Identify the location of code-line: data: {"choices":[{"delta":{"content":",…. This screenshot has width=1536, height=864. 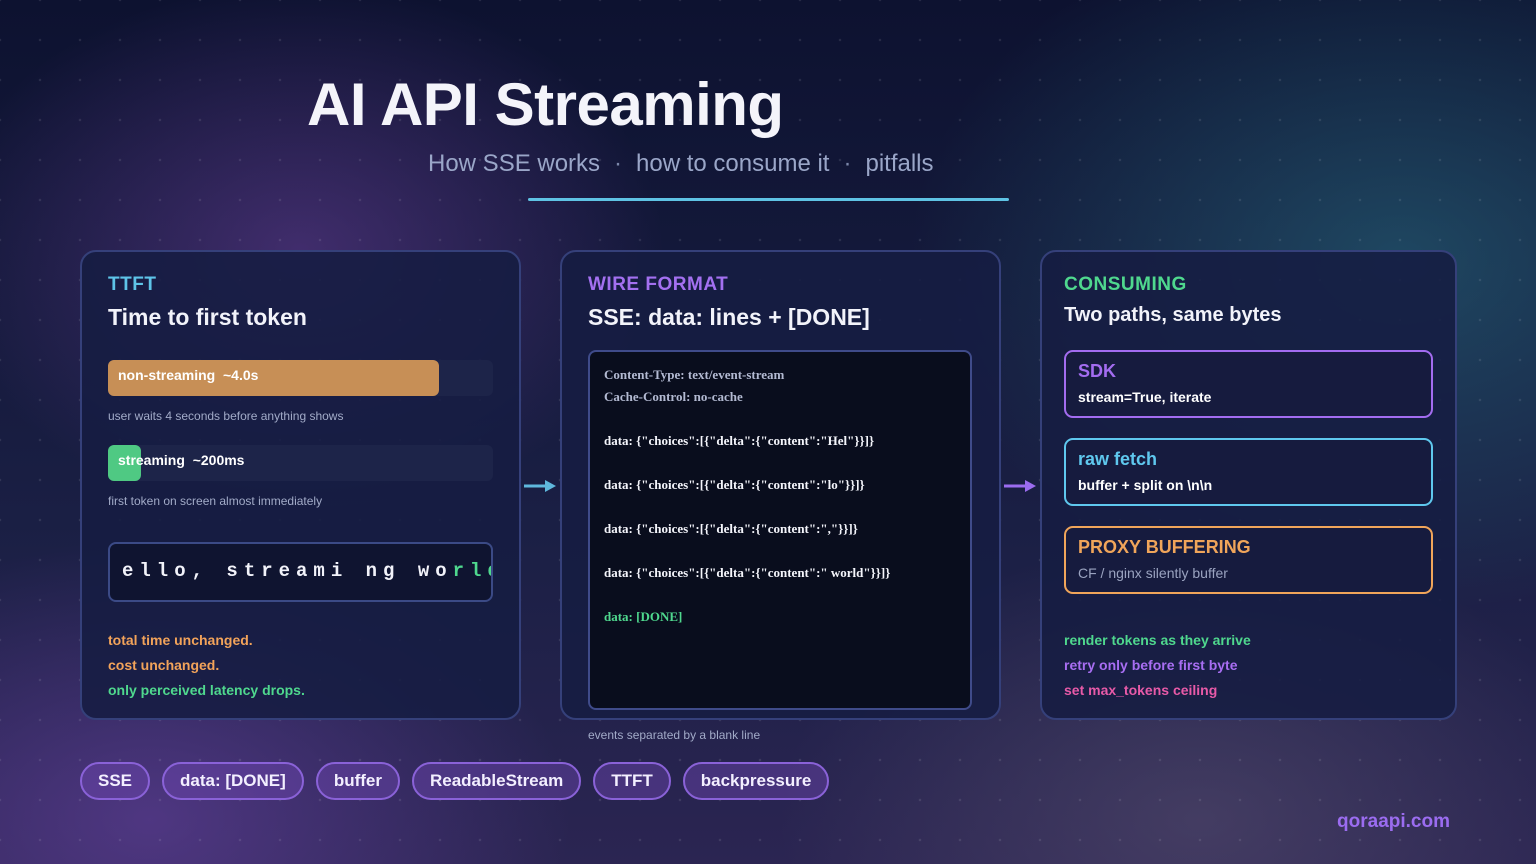
(731, 528).